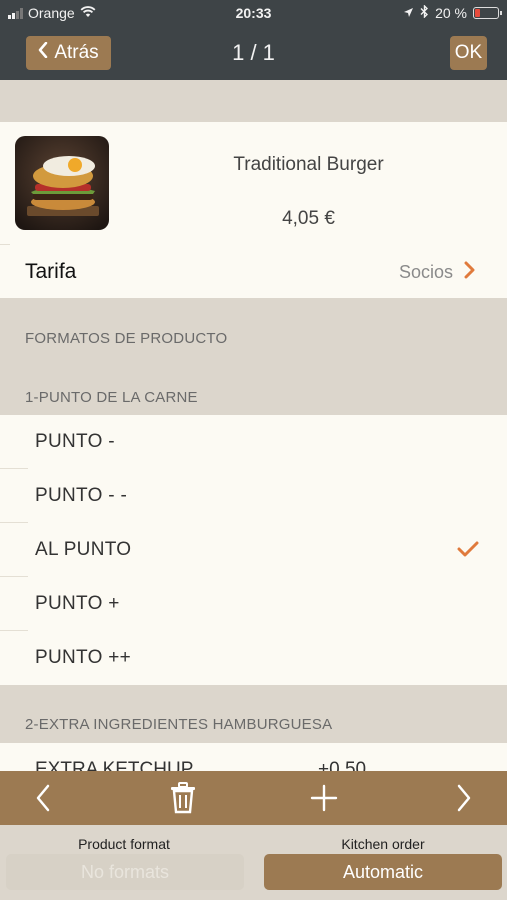 This screenshot has width=507, height=900. I want to click on option-label: PUNTO -, so click(75, 441).